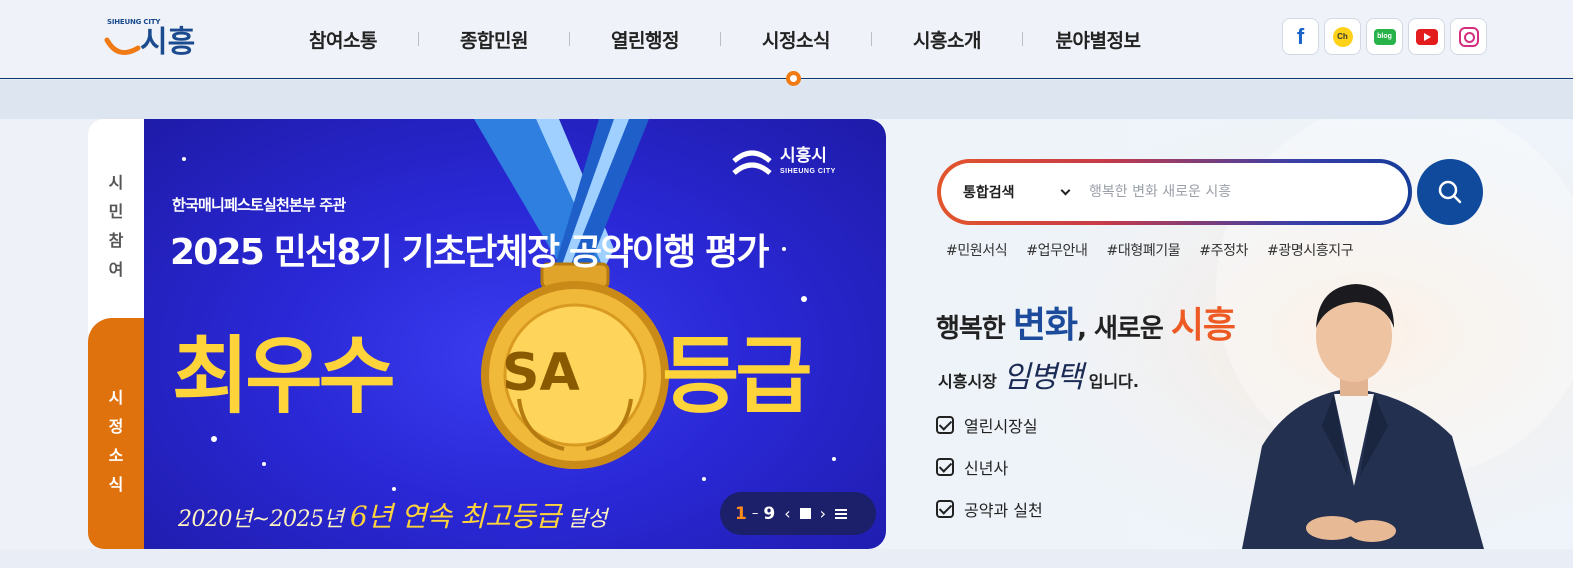 The image size is (1573, 568). I want to click on banner-title: 2025 민선8기 기초단체장 공약이행 평가, so click(469, 252).